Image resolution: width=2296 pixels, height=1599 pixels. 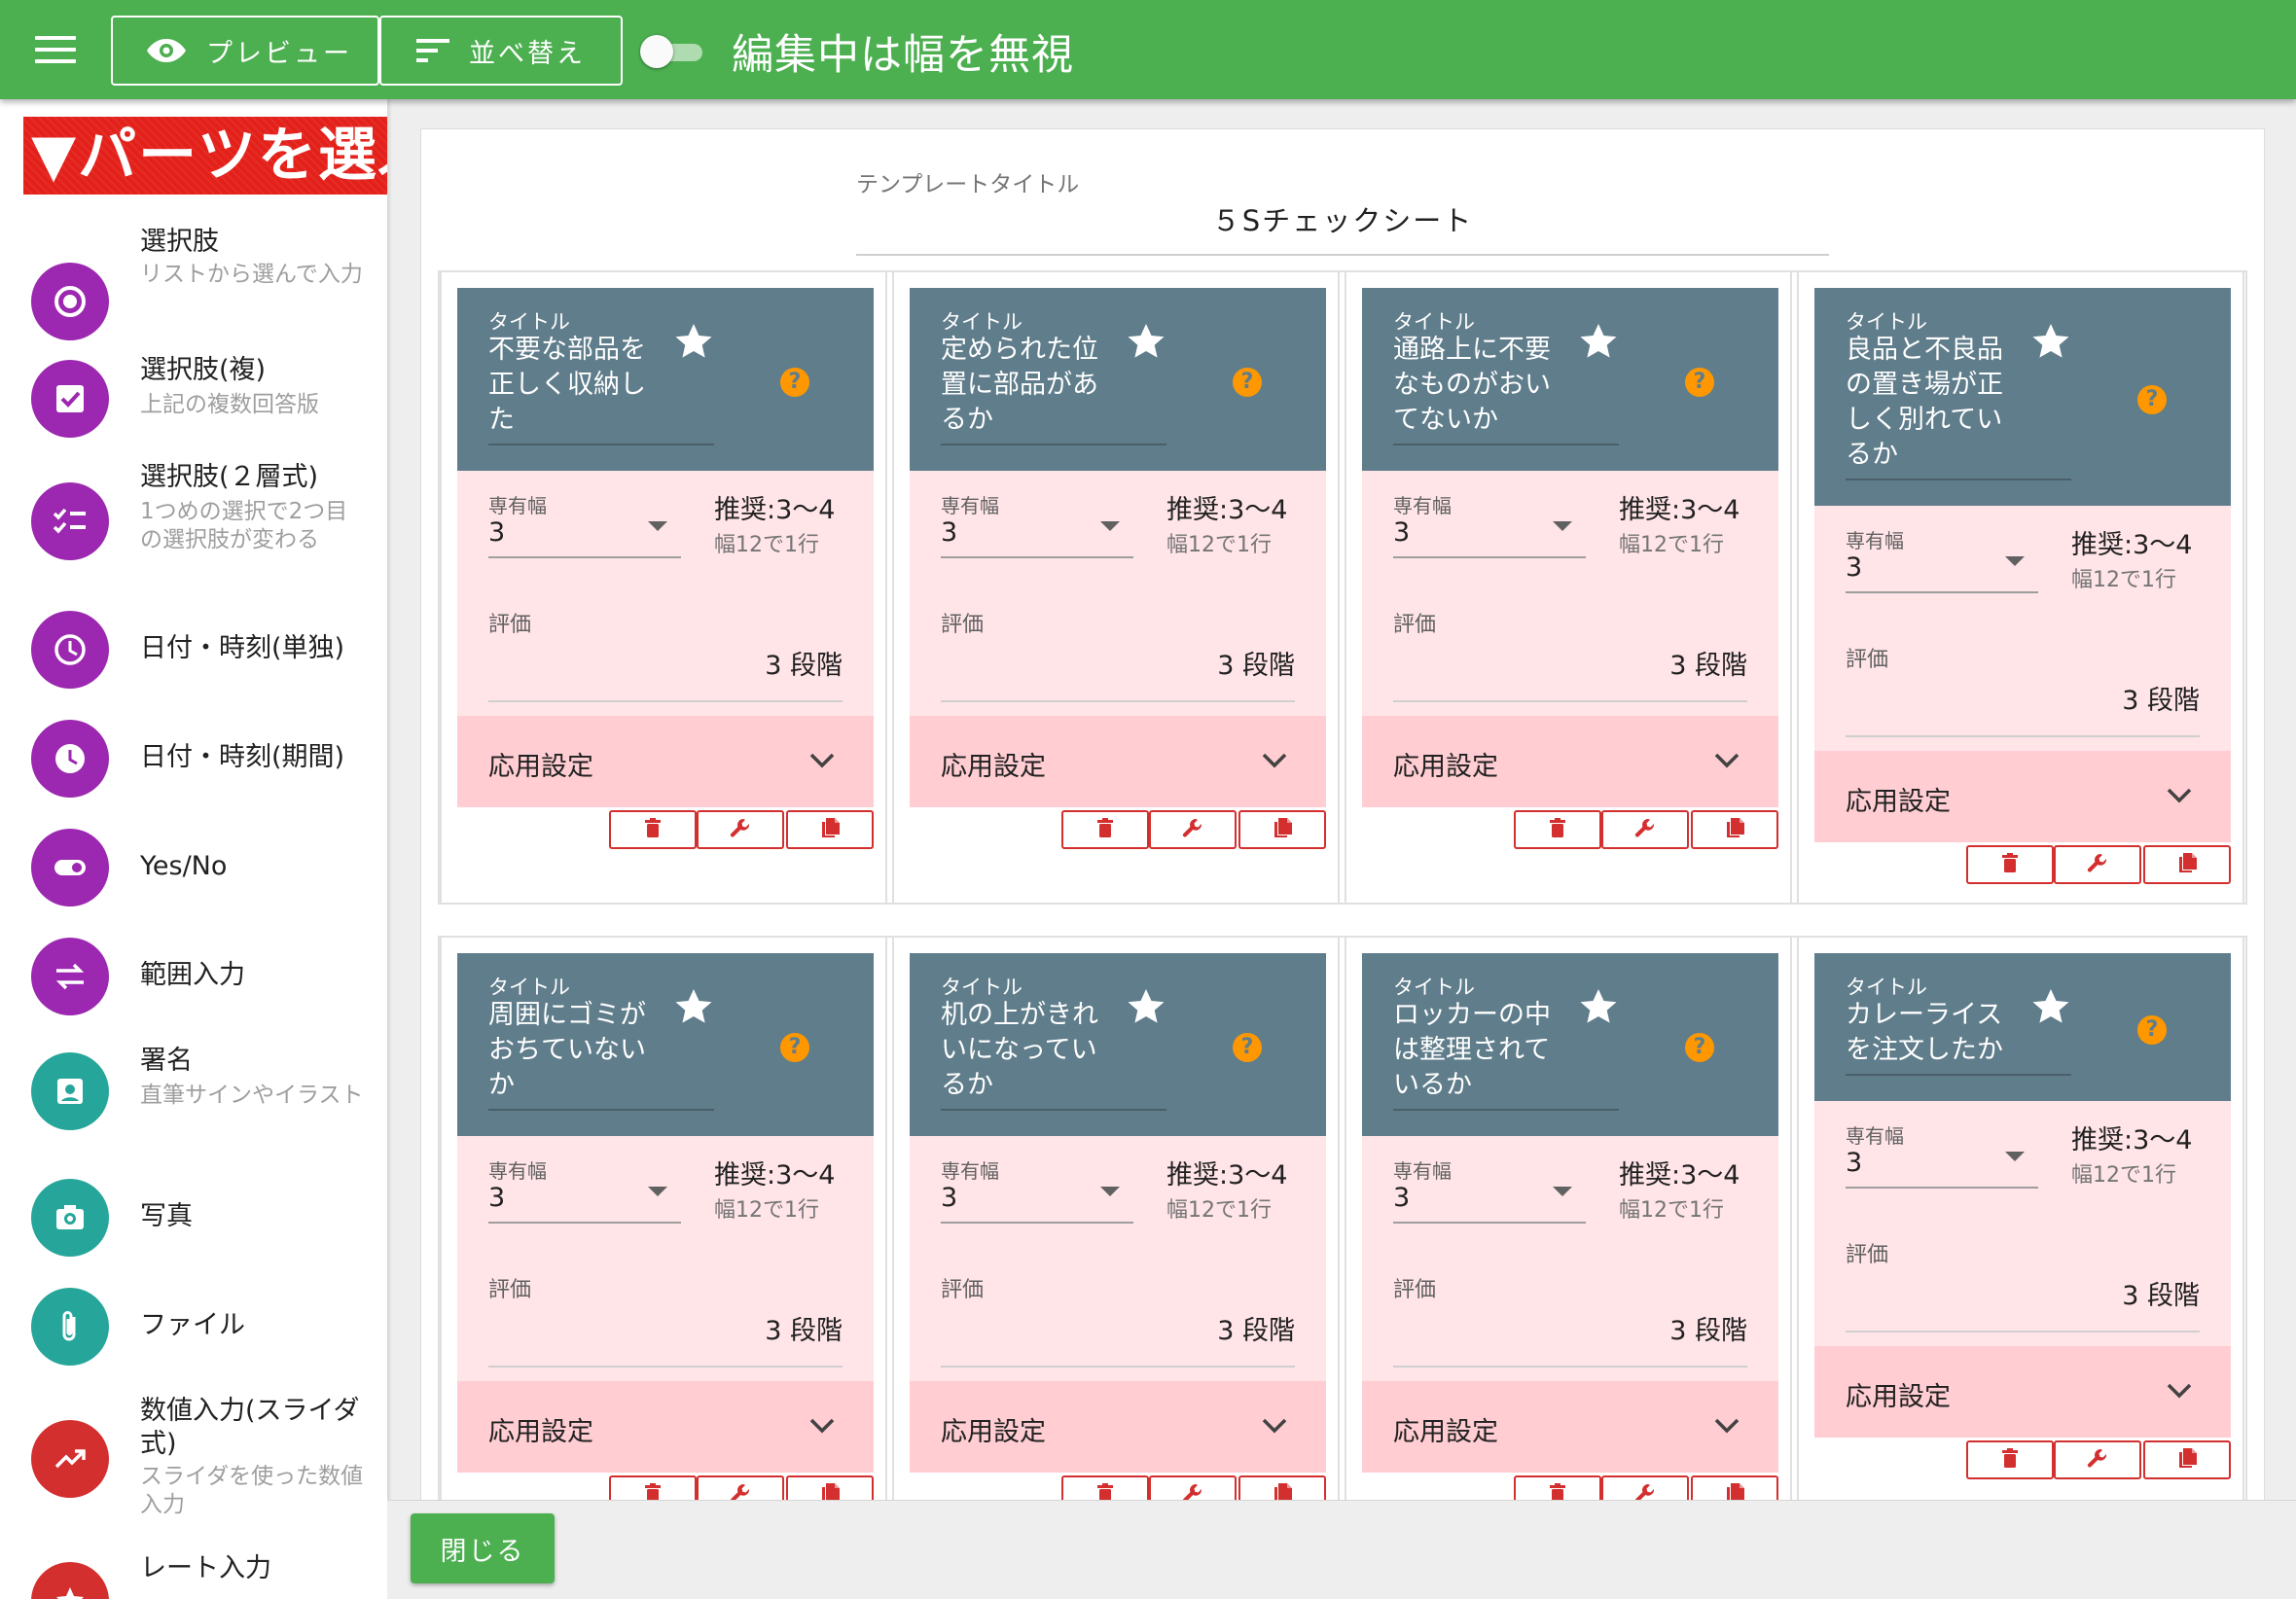 What do you see at coordinates (968, 184) in the screenshot?
I see `template-title-label: テンプレートタイトル` at bounding box center [968, 184].